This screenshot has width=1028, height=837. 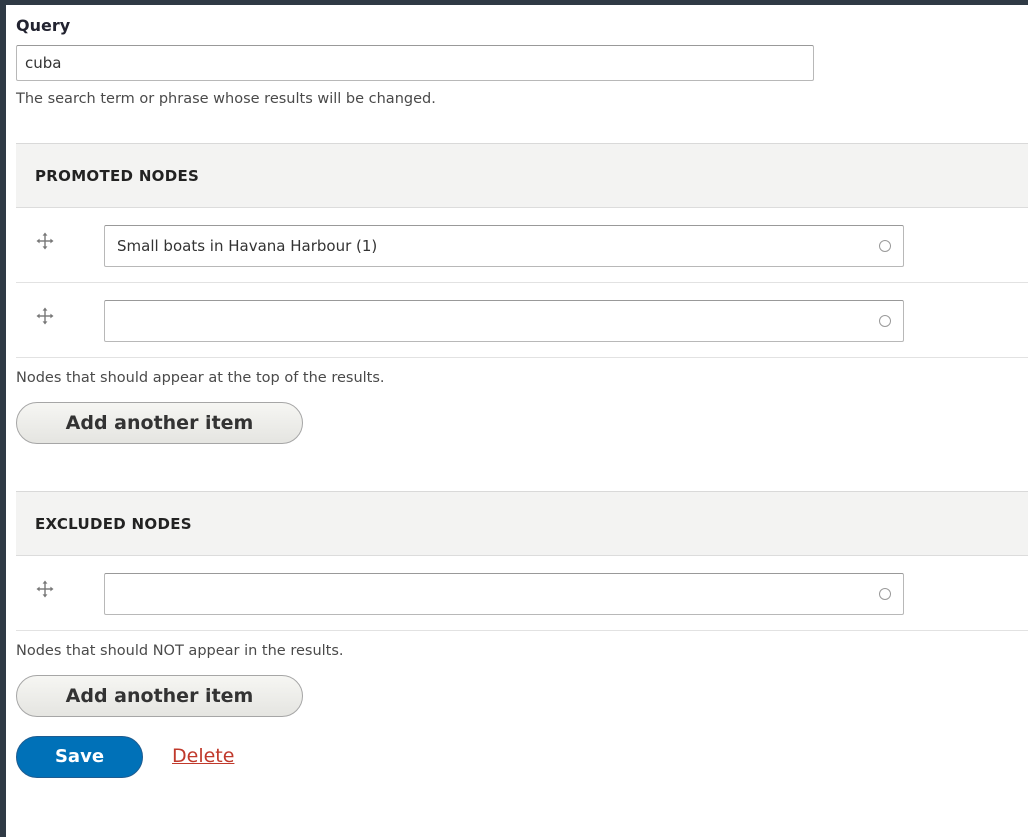 What do you see at coordinates (522, 524) in the screenshot?
I see `excluded-nodes-header: EXCLUDED NODES` at bounding box center [522, 524].